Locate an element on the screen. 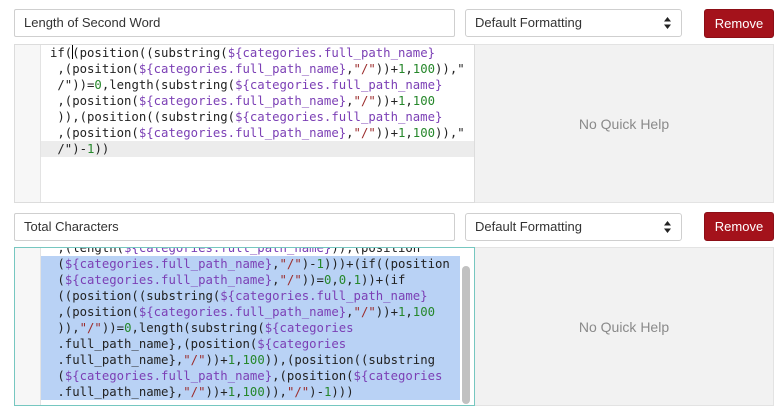  code-line: .full_path_name},"/"))+1,100)),"/")-1))) is located at coordinates (250, 392).